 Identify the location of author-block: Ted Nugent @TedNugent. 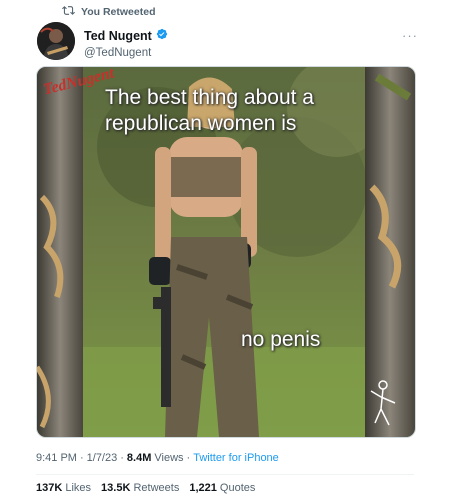
(126, 43).